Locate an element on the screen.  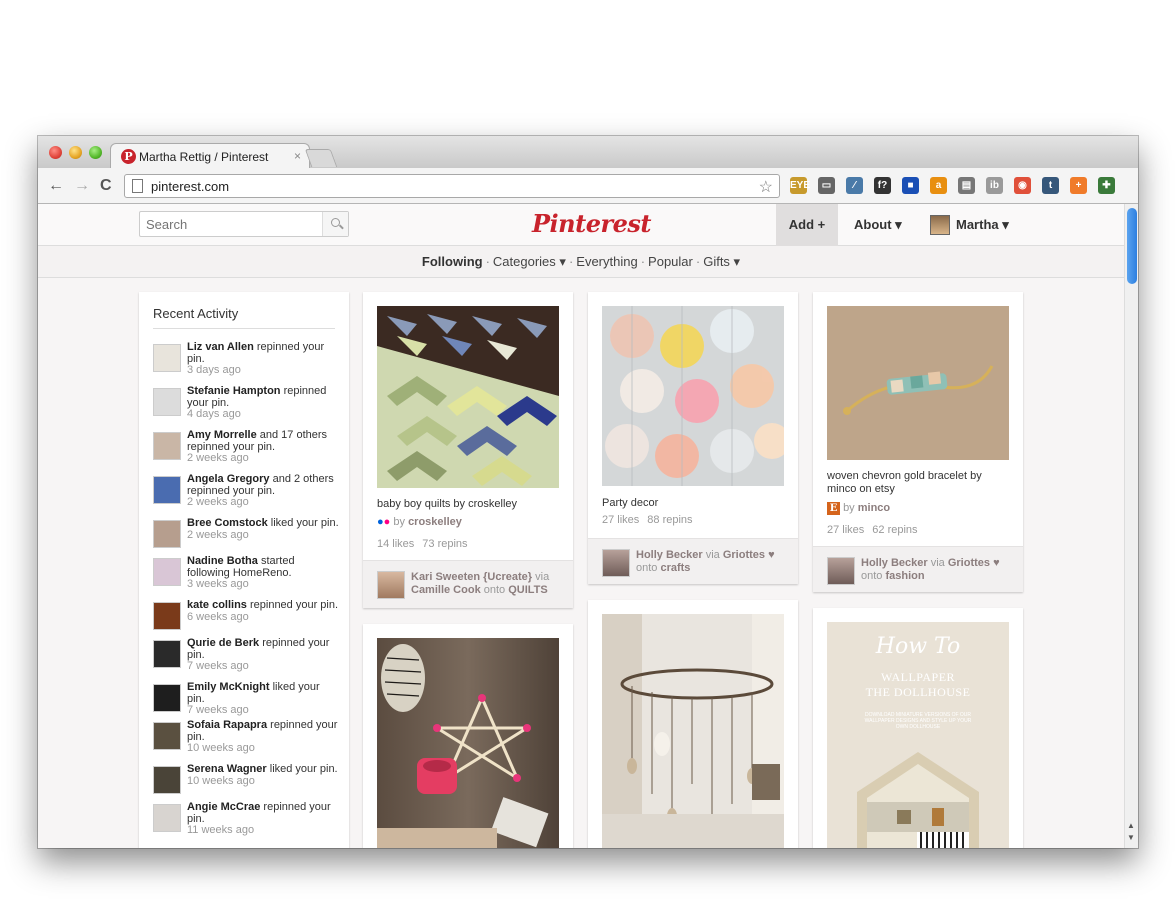
nav-following: Following is located at coordinates (452, 261).